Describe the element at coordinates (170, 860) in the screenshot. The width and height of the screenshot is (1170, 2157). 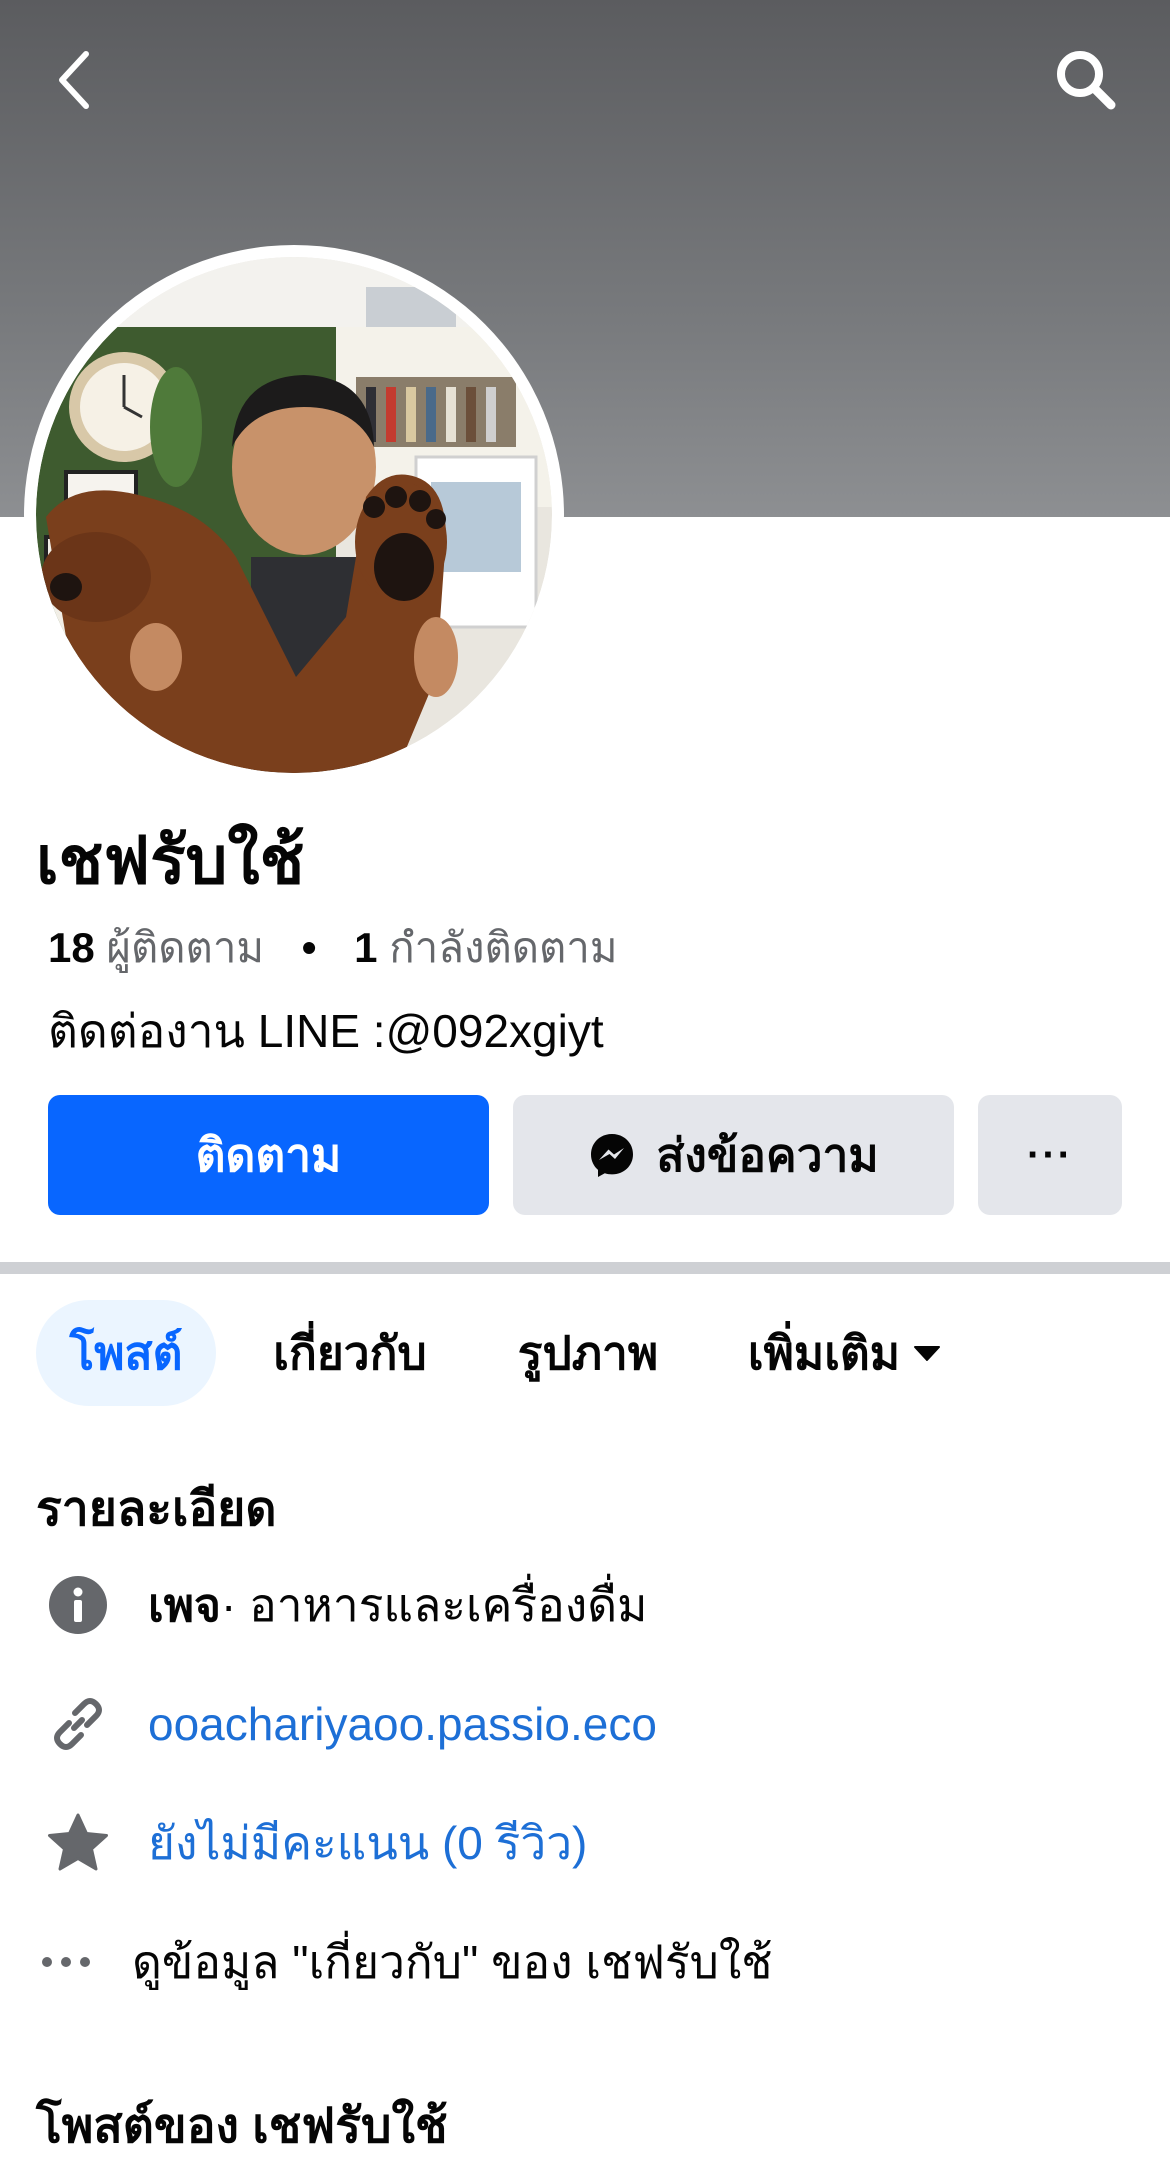
I see `page-title: เชฟรับใช้` at that location.